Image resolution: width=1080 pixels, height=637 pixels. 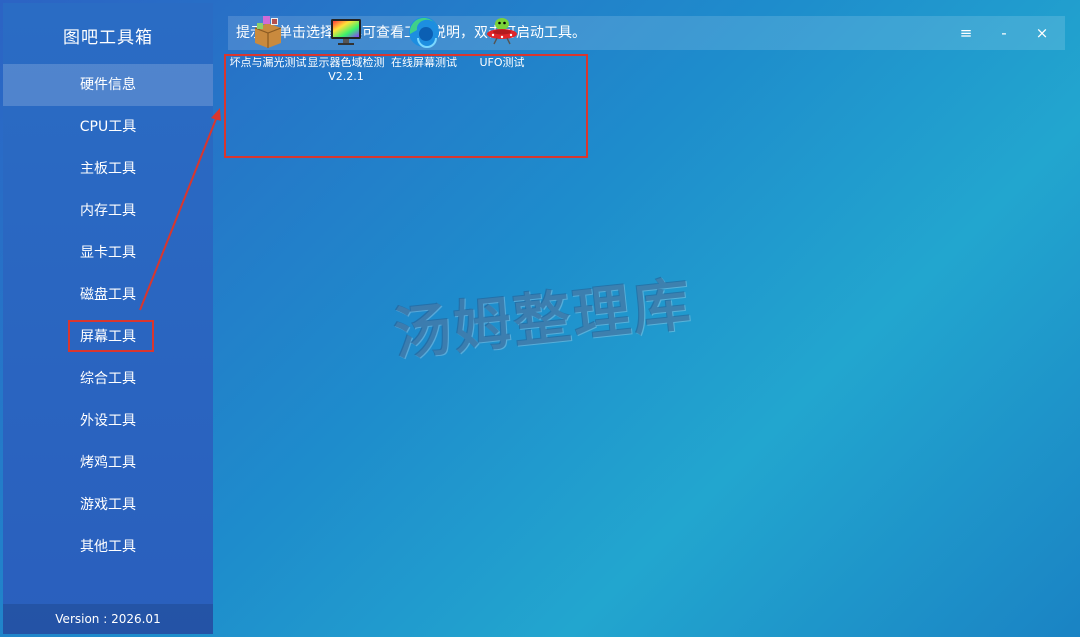 What do you see at coordinates (180, 209) in the screenshot?
I see `annotation-arrow` at bounding box center [180, 209].